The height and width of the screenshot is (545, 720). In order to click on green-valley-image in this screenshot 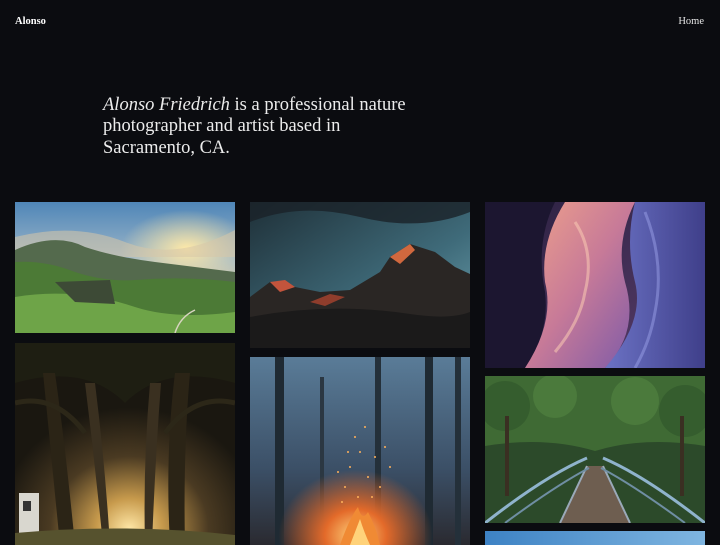, I will do `click(125, 267)`.